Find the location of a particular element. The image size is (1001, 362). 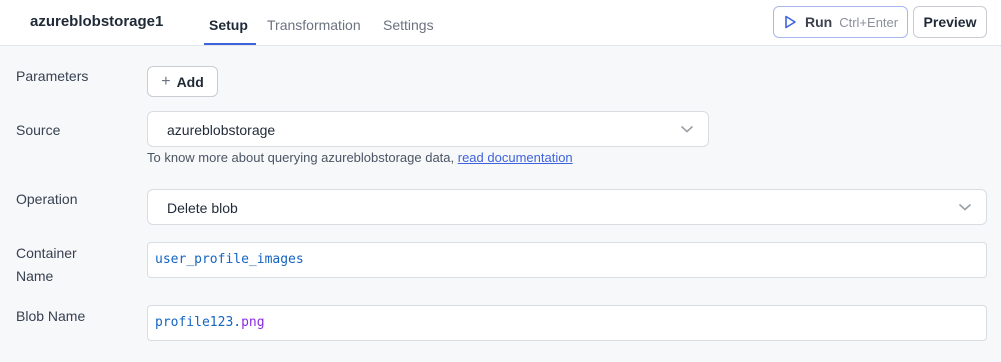

blob-name-input: profile123.png is located at coordinates (567, 323).